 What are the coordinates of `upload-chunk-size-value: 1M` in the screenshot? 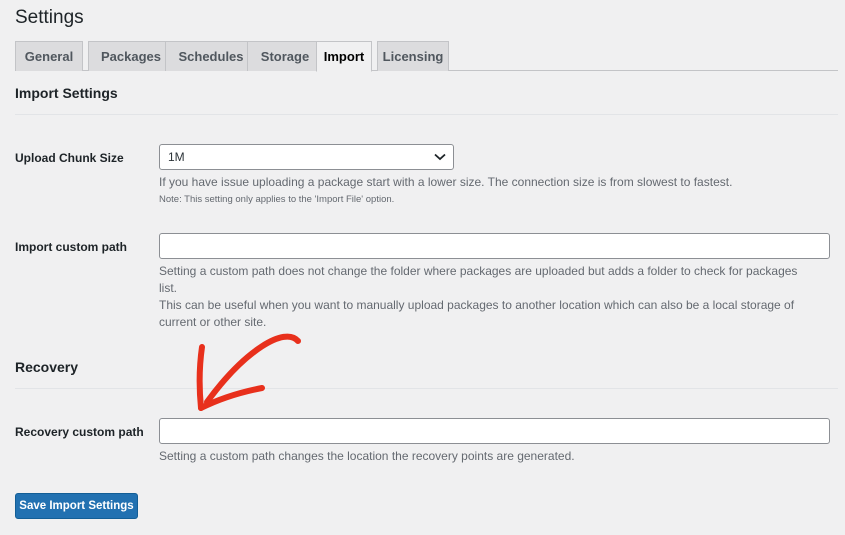 It's located at (176, 157).